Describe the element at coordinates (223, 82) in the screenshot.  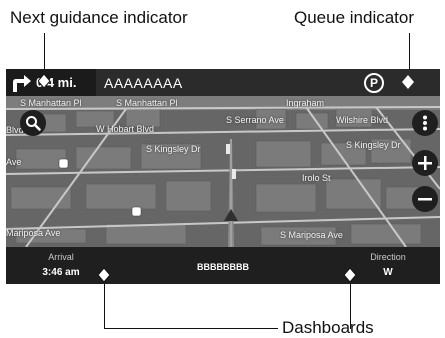
I see `guidance-bar: 0.4 mi. AAAAAAAA P` at that location.